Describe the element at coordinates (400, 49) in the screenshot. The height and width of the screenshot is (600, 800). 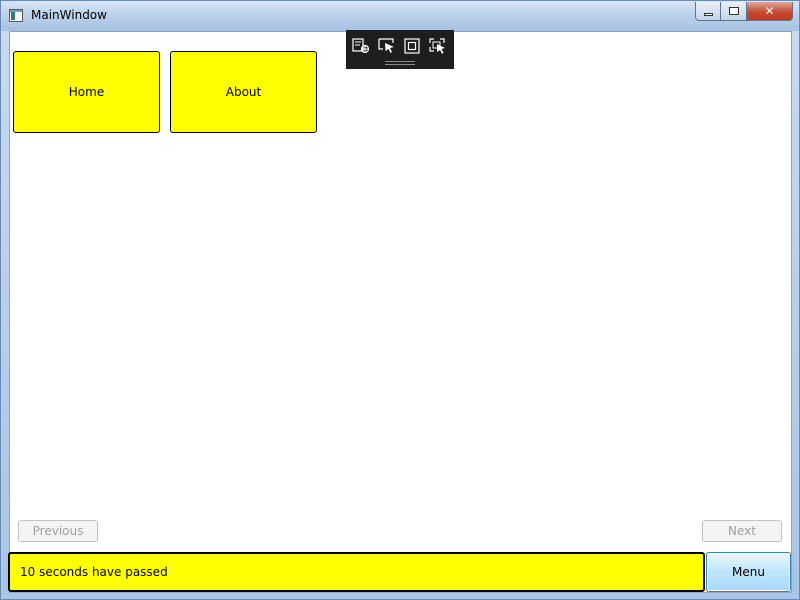
I see `debug-toolbar` at that location.